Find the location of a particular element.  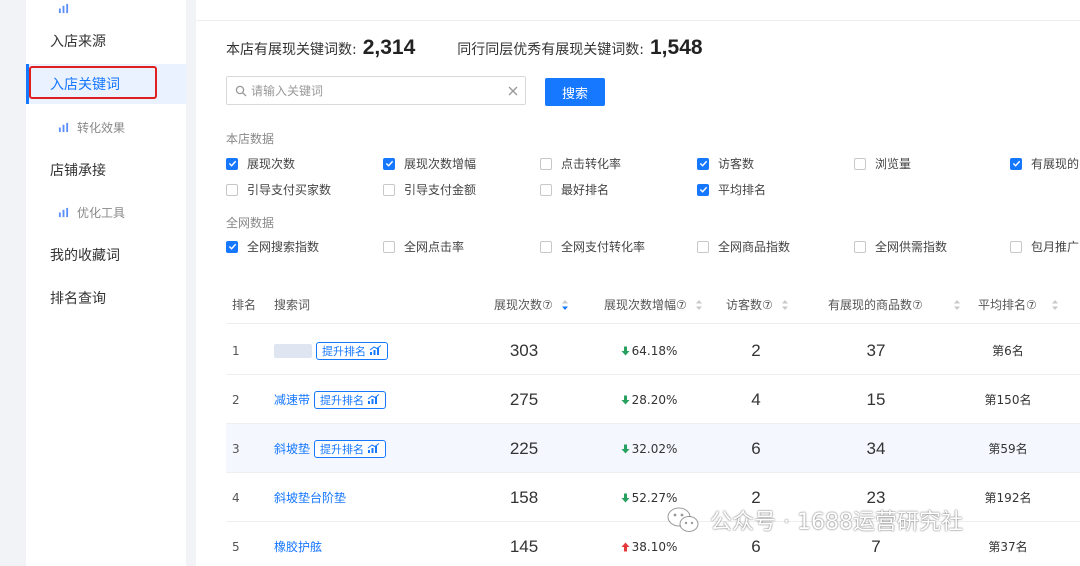

checkbox-option: 全网供需指数 is located at coordinates (900, 246).